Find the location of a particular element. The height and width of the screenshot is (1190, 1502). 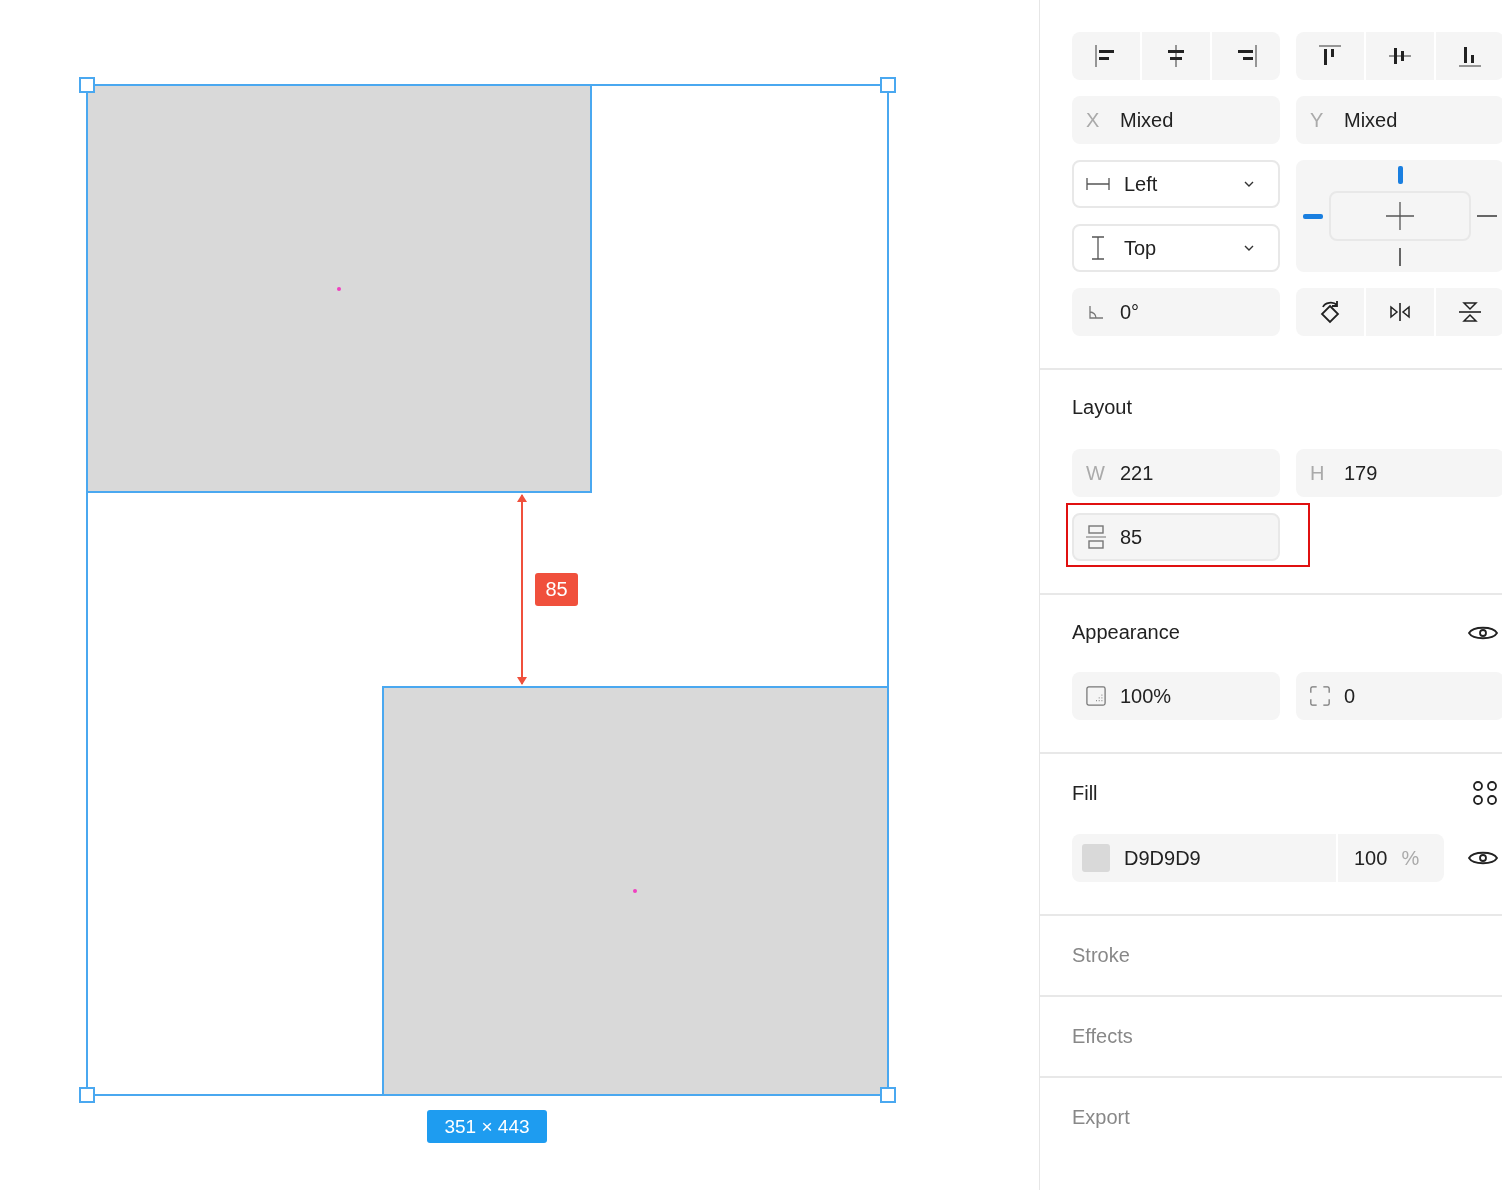

vertical-constraint-dropdown: Top is located at coordinates (1176, 248).